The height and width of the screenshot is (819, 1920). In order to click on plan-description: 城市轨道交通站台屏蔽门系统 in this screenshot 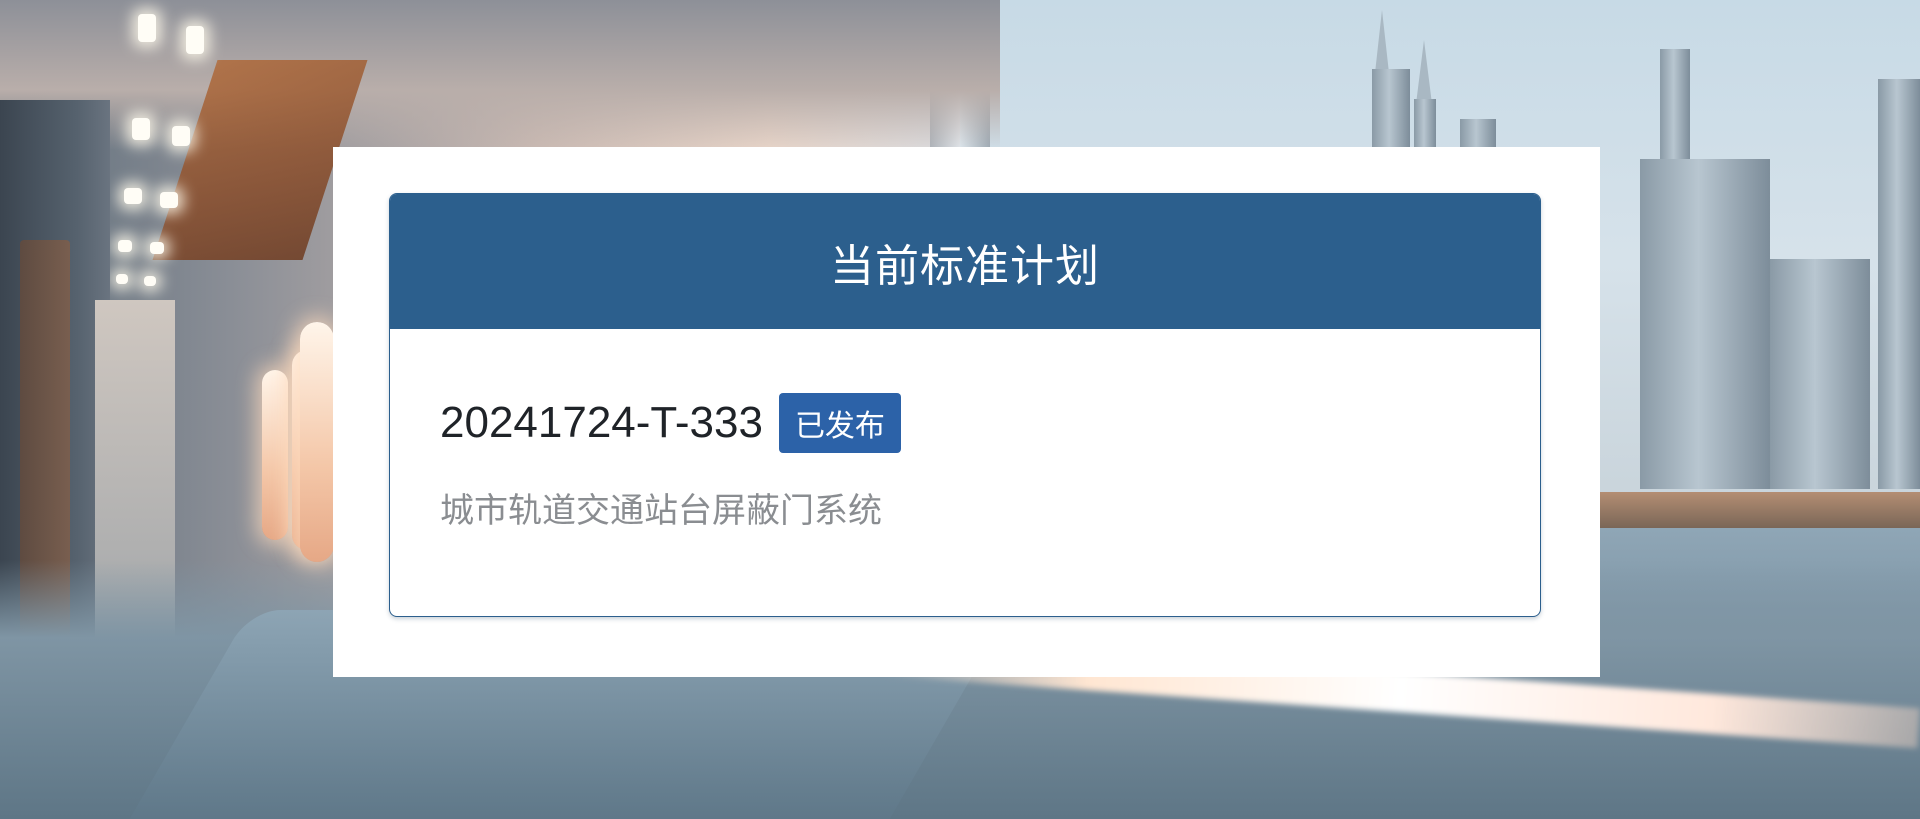, I will do `click(661, 511)`.